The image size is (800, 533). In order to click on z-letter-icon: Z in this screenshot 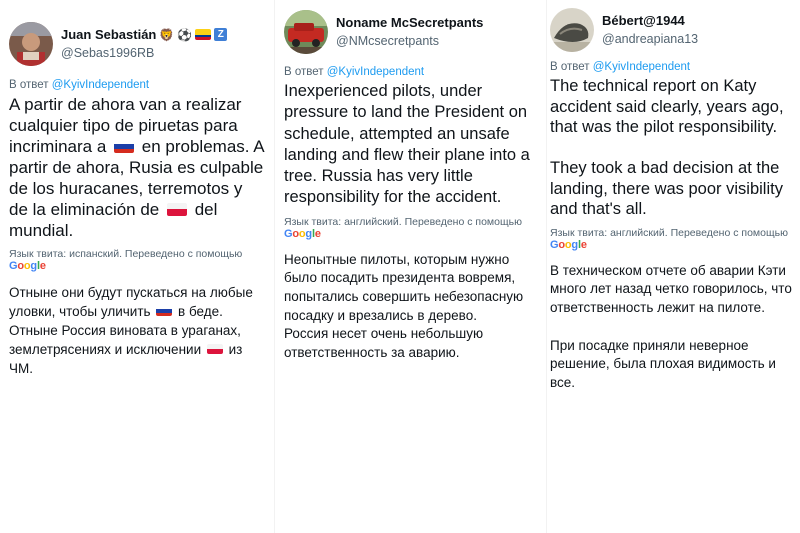, I will do `click(221, 34)`.